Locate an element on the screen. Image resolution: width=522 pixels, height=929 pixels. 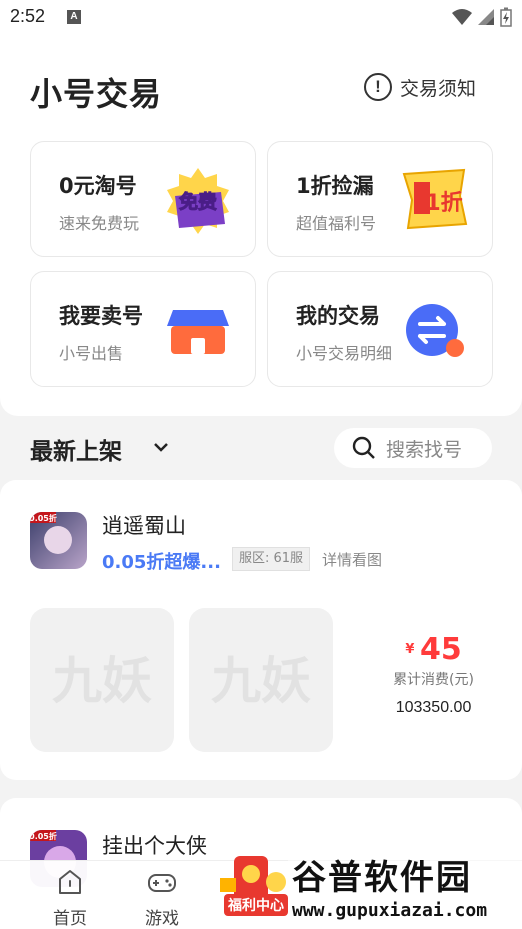
site-watermark: 谷普软件园 www.gupuxiazai.com is located at coordinates (405, 887).